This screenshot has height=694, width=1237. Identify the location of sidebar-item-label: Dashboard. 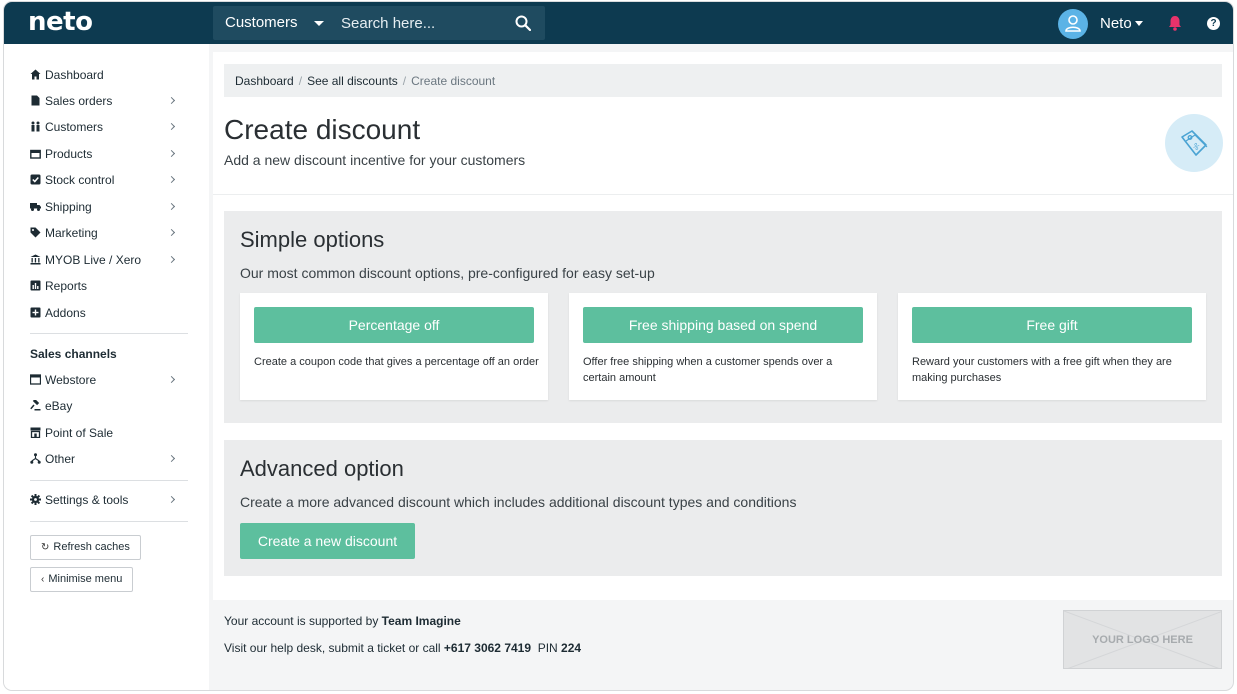
(74, 75).